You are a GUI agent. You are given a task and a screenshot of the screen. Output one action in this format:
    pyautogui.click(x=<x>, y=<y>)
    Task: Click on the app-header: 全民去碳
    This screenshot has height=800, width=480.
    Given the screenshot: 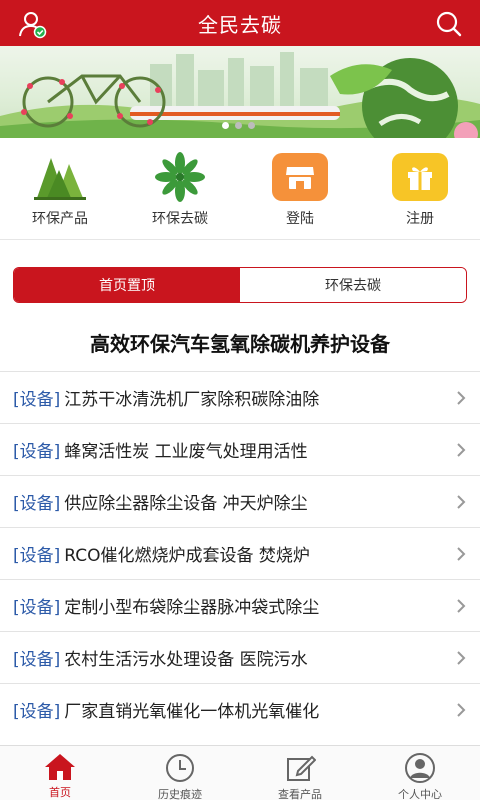 What is the action you would take?
    pyautogui.click(x=240, y=23)
    